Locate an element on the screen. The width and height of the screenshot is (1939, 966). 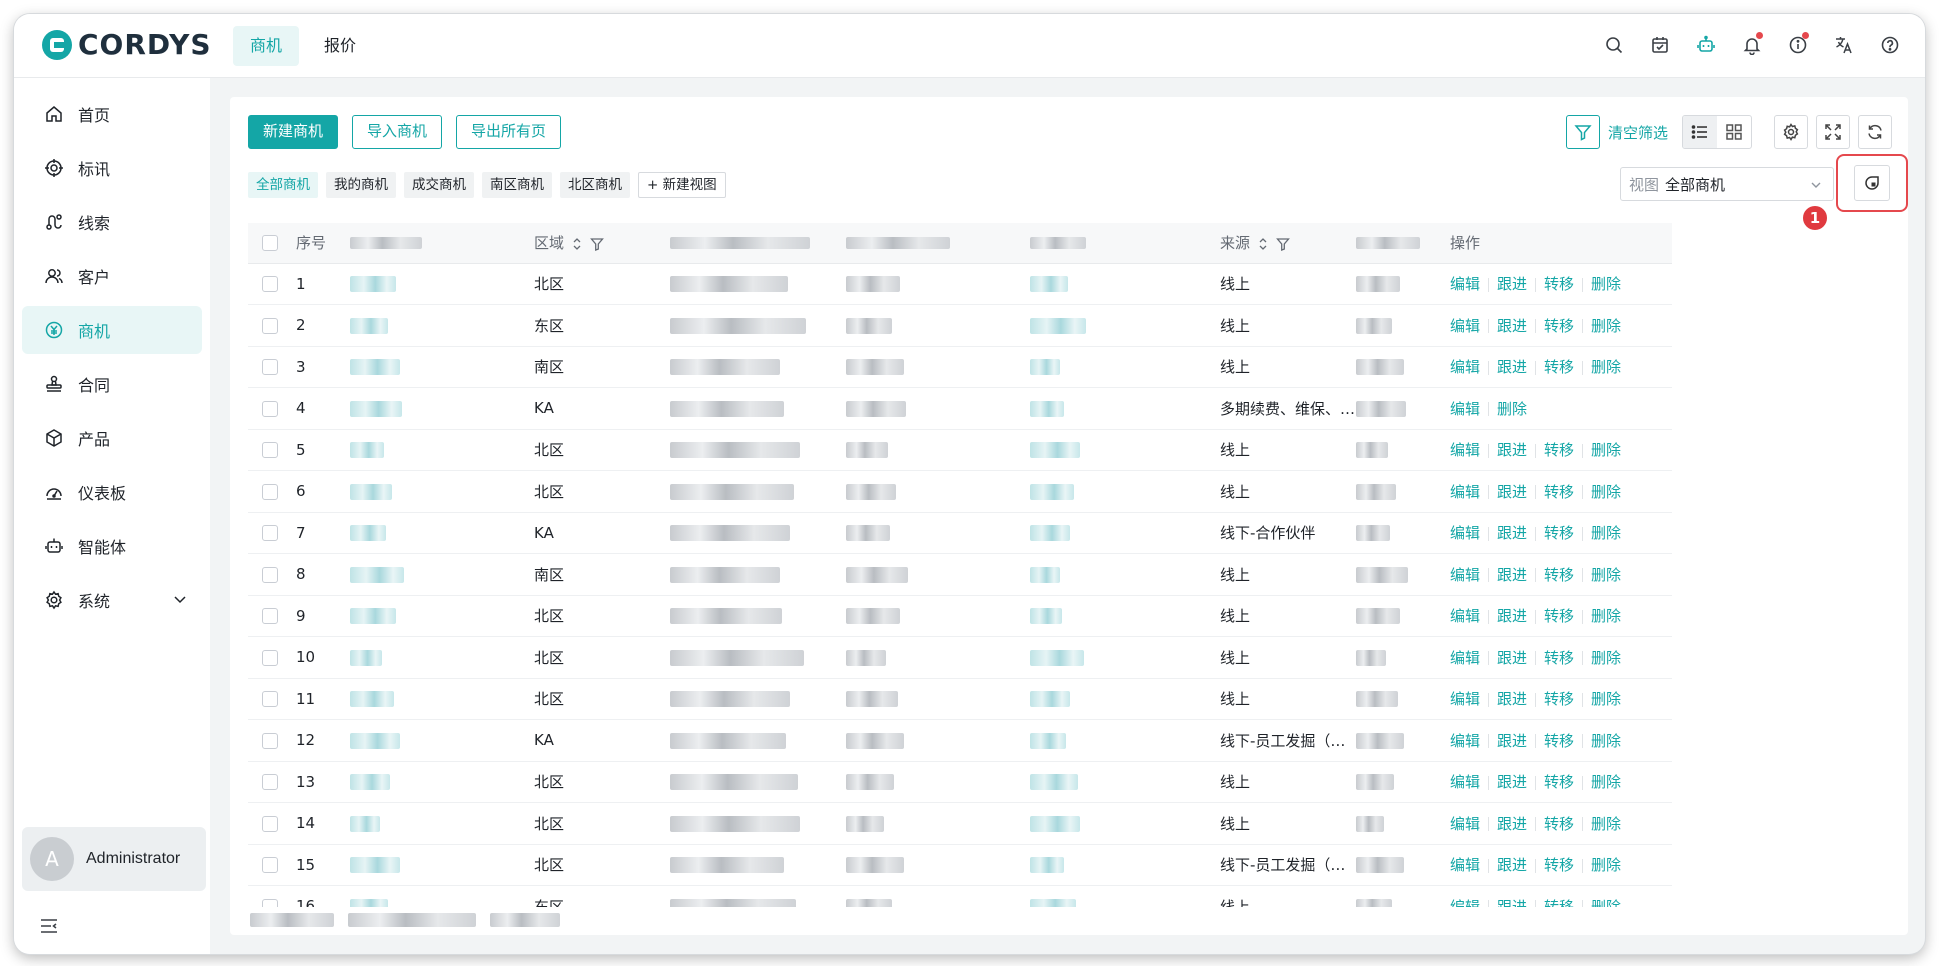
view-tag: 北区商机 is located at coordinates (595, 185).